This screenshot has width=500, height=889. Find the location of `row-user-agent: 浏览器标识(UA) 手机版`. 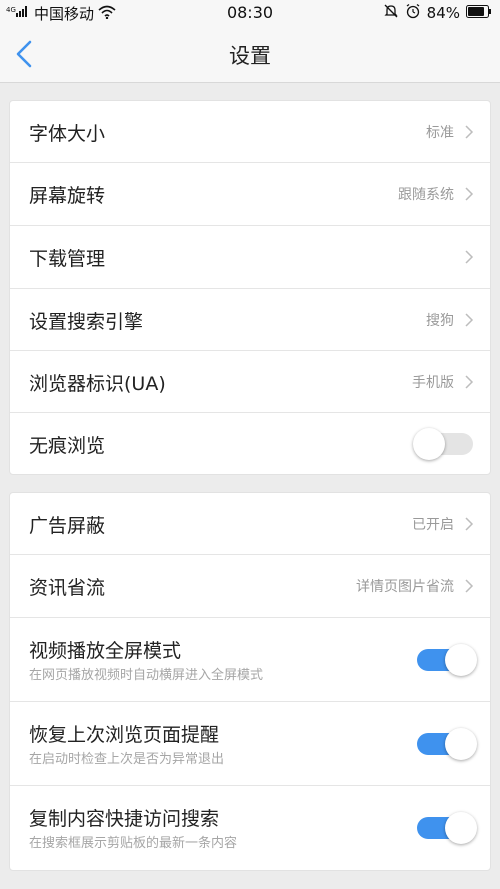

row-user-agent: 浏览器标识(UA) 手机版 is located at coordinates (250, 382).